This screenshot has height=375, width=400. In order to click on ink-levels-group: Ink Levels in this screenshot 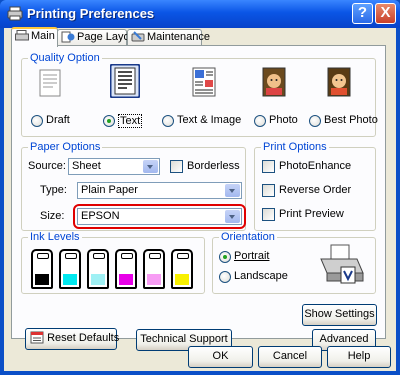, I will do `click(113, 262)`.